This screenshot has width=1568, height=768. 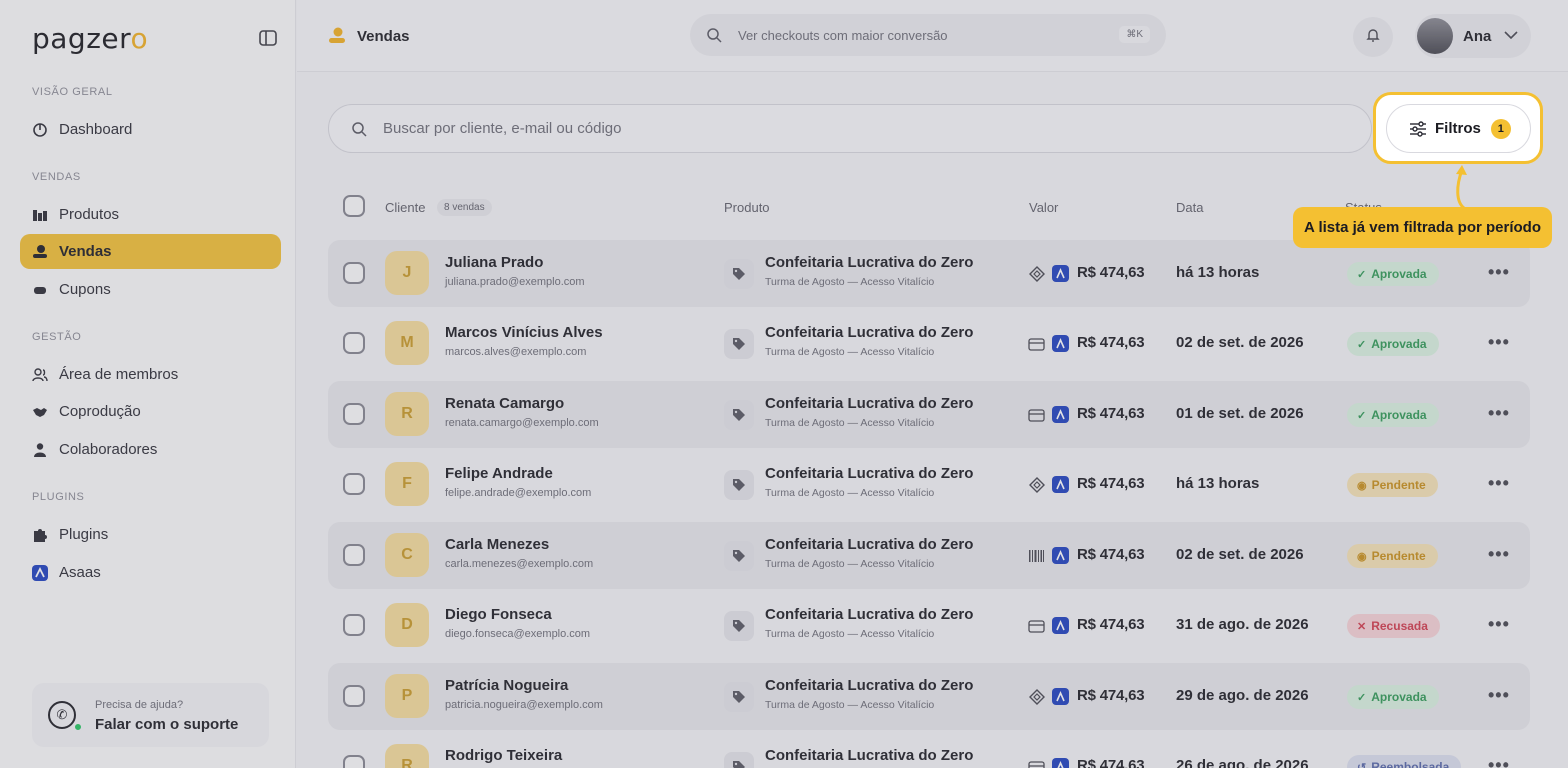 I want to click on chevron-down-icon, so click(x=1511, y=36).